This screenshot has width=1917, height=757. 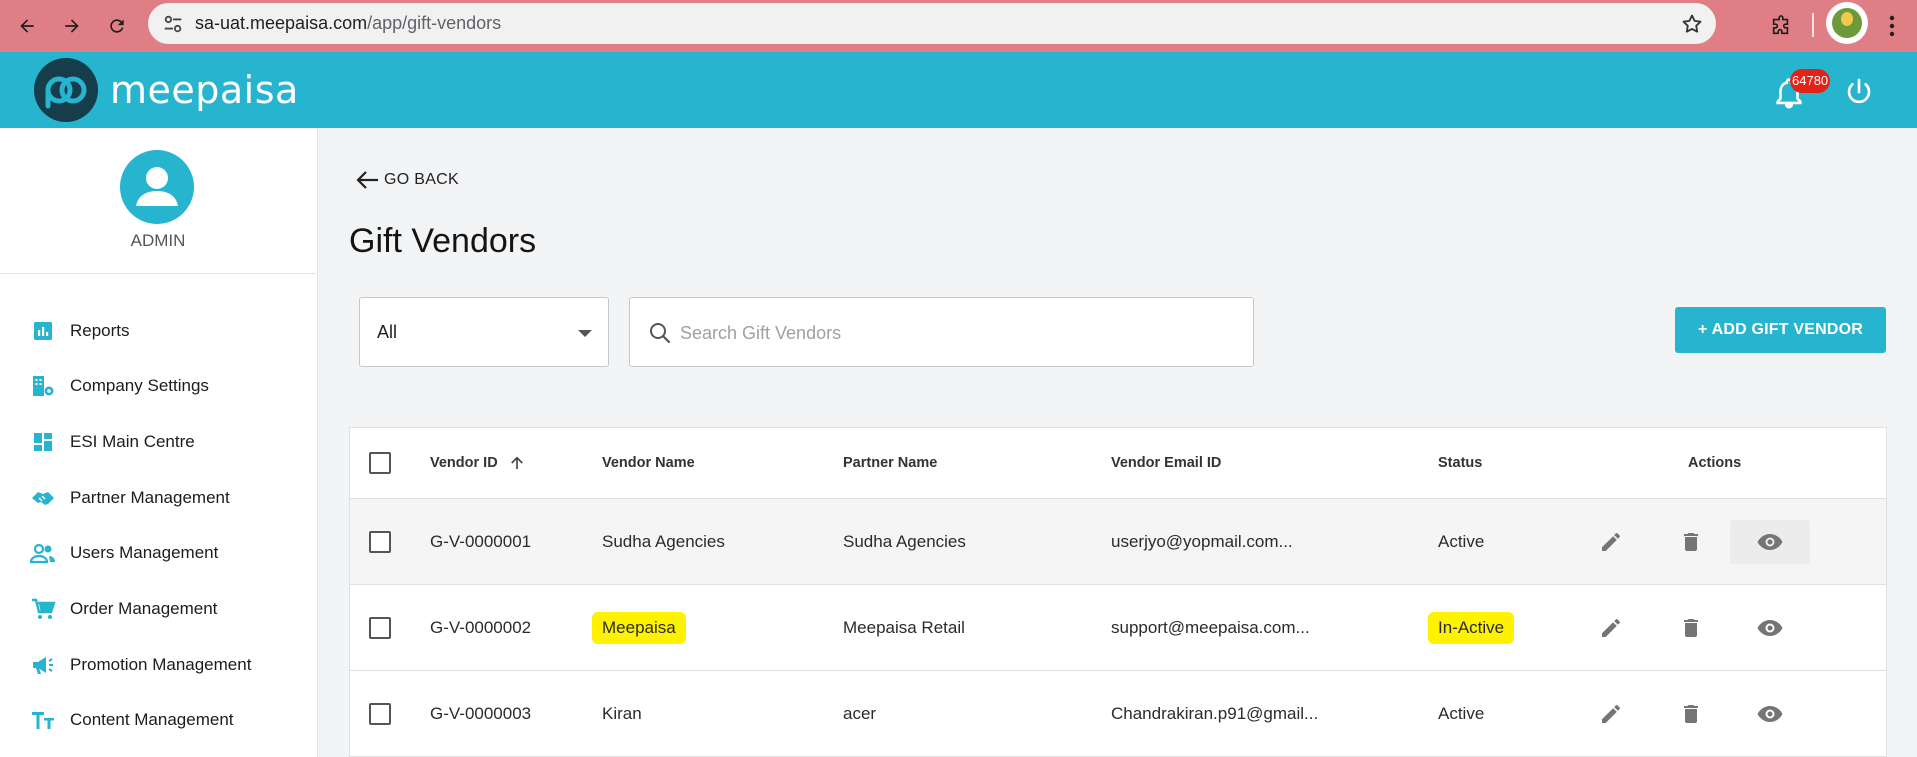 What do you see at coordinates (1810, 81) in the screenshot?
I see `notification-badge: 64780` at bounding box center [1810, 81].